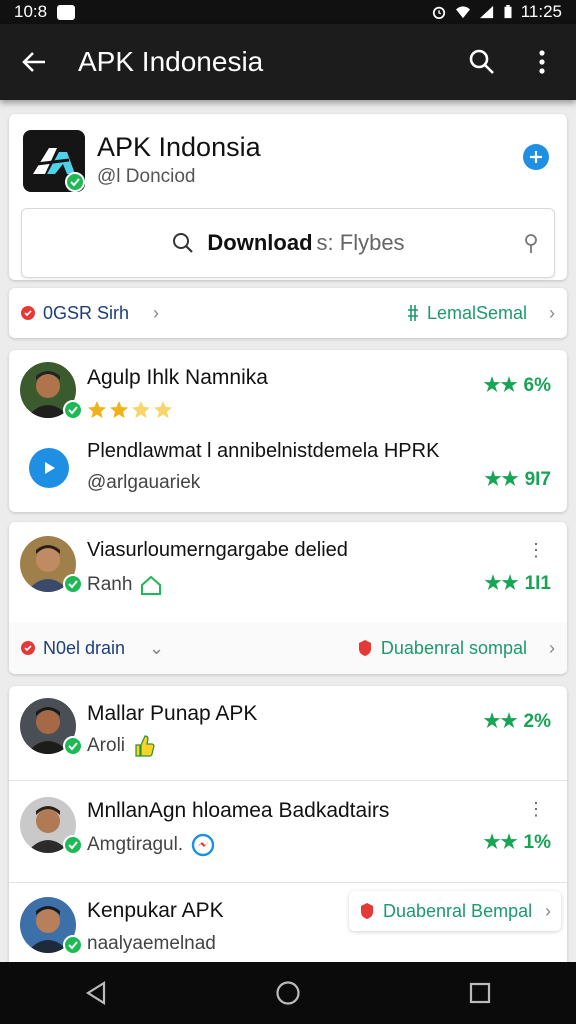  What do you see at coordinates (508, 12) in the screenshot?
I see `battery-icon` at bounding box center [508, 12].